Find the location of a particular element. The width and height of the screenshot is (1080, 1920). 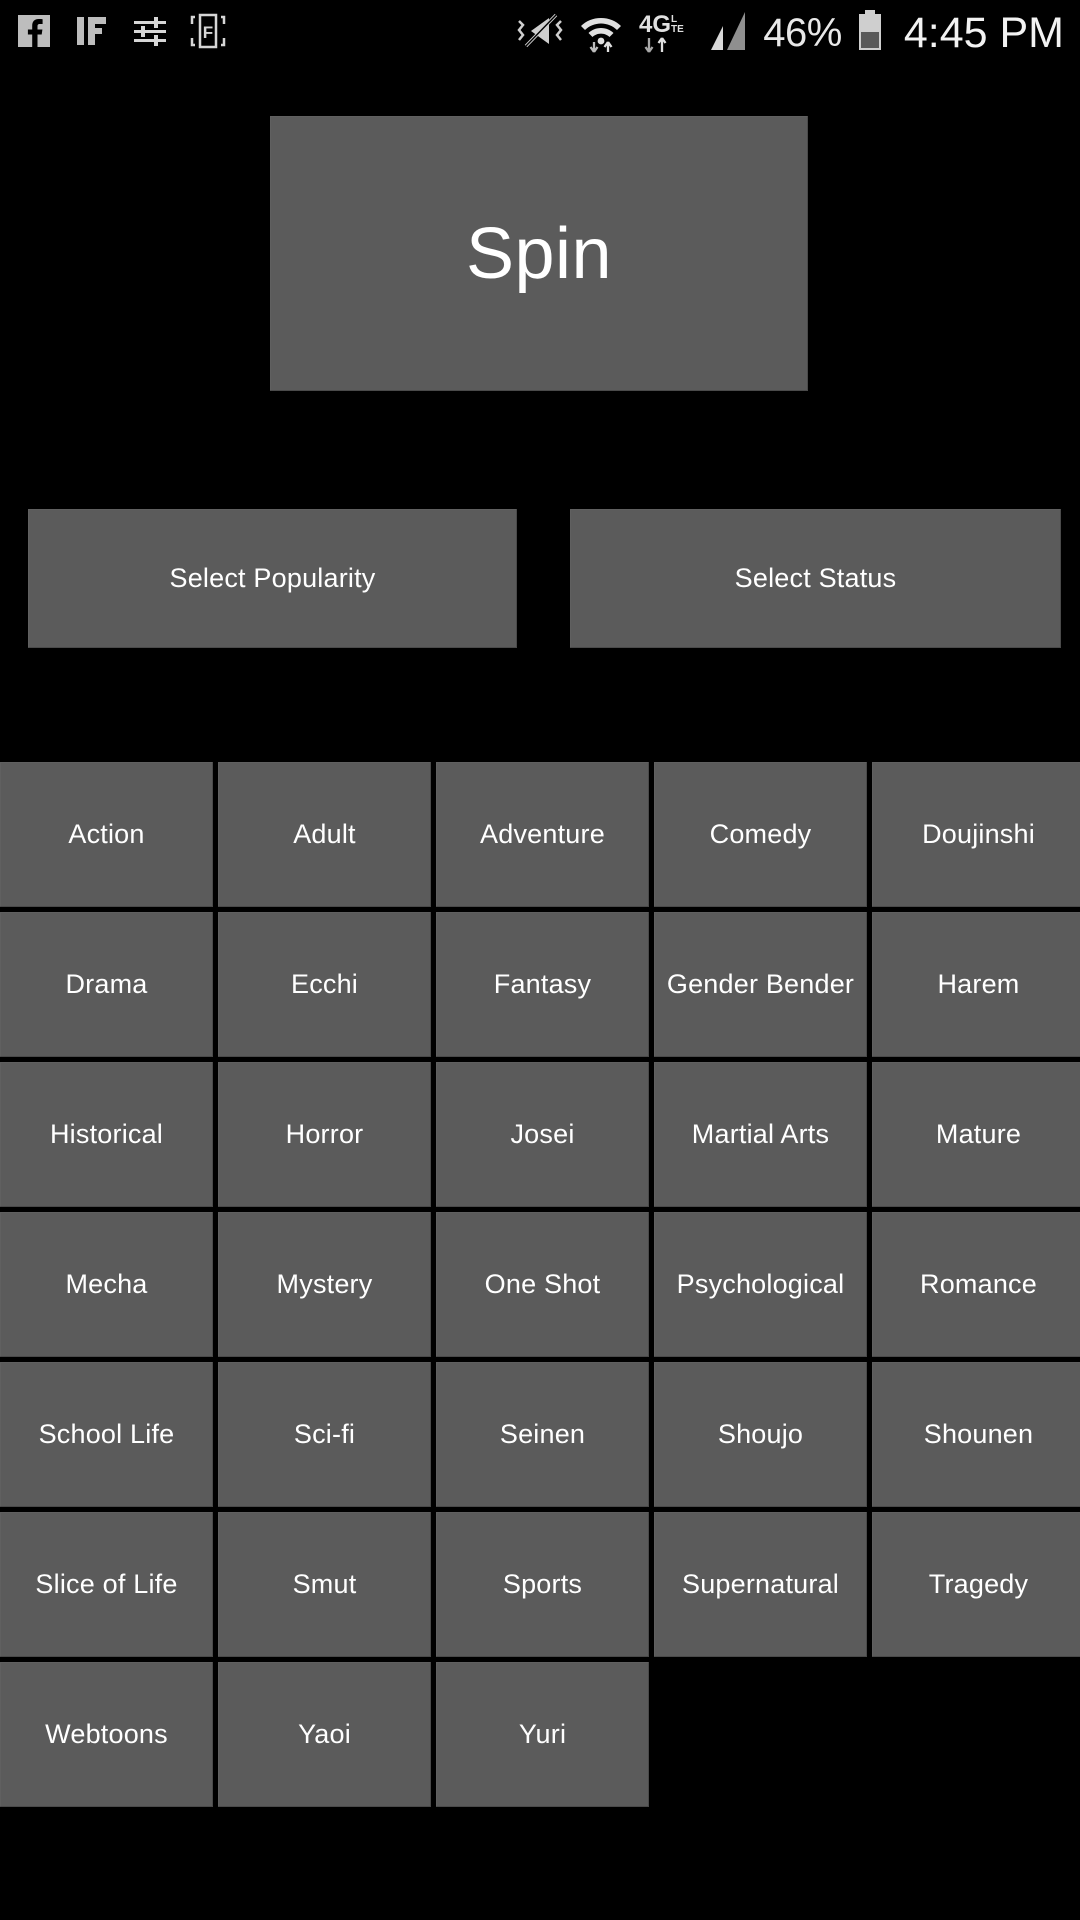

genre-tile: Martial Arts is located at coordinates (760, 1134).